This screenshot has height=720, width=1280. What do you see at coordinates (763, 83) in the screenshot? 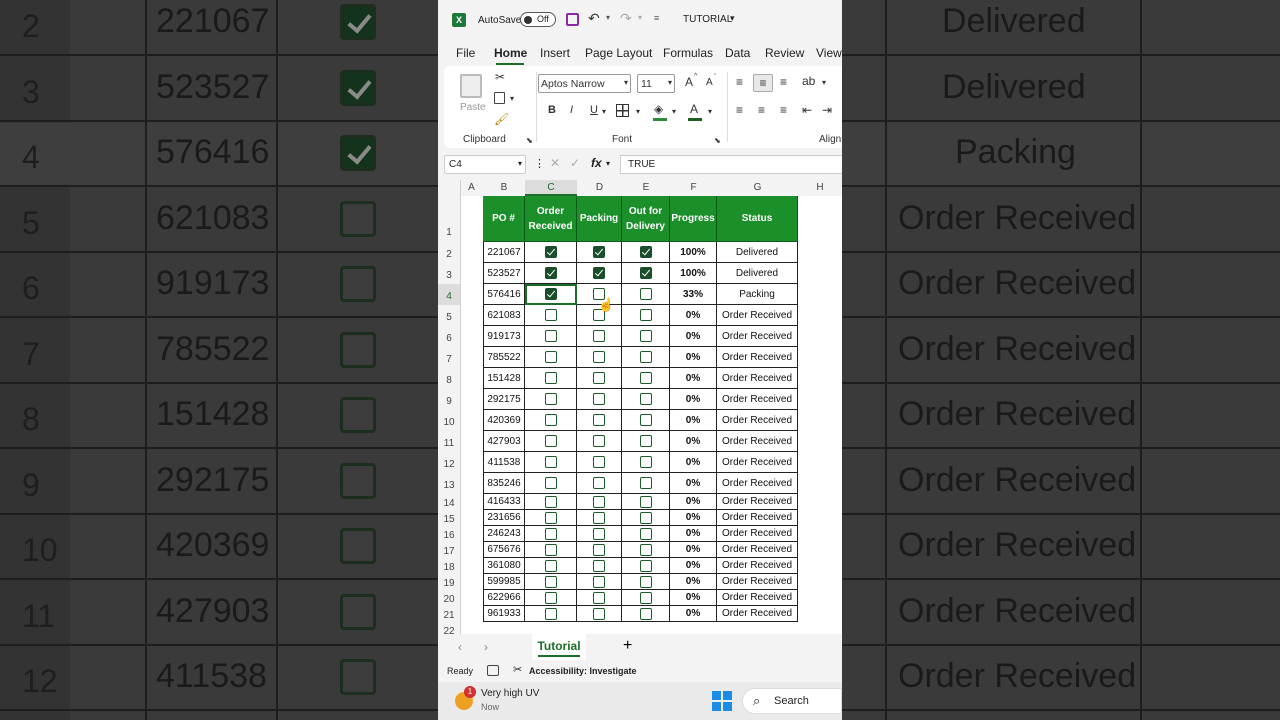
I see `align-middle-icon: ≡` at bounding box center [763, 83].